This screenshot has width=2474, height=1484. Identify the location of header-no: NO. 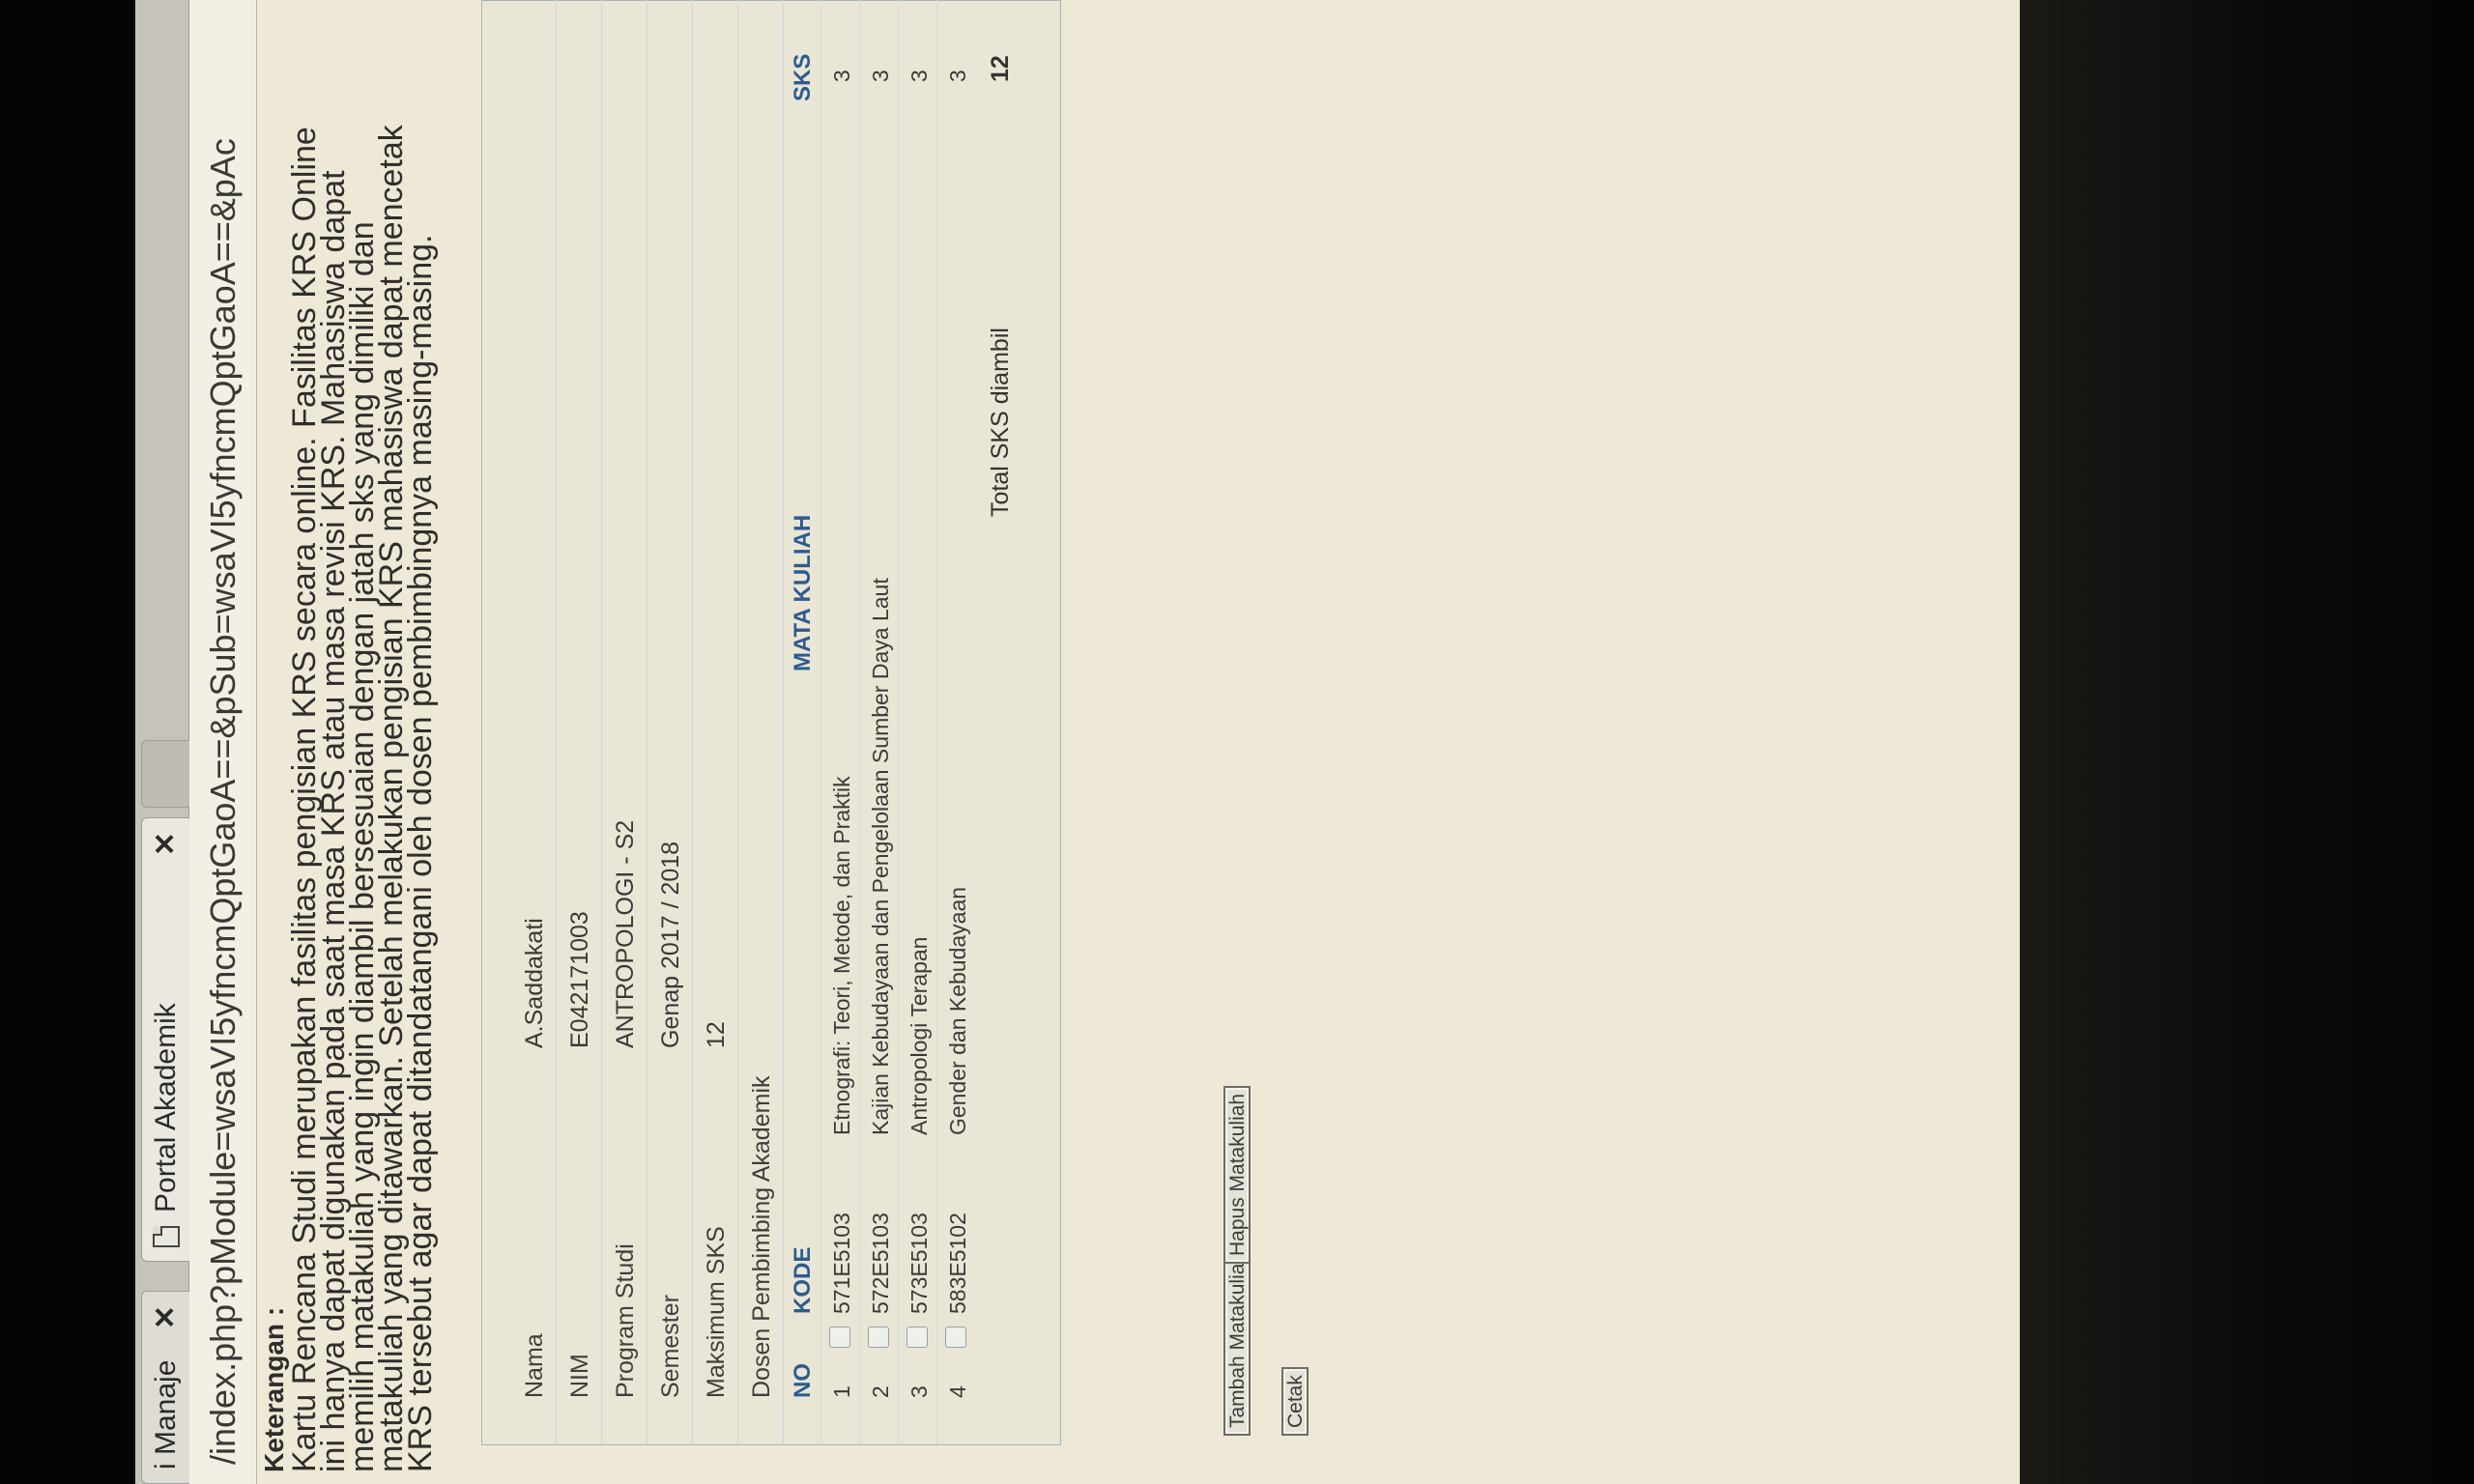
(803, 1380).